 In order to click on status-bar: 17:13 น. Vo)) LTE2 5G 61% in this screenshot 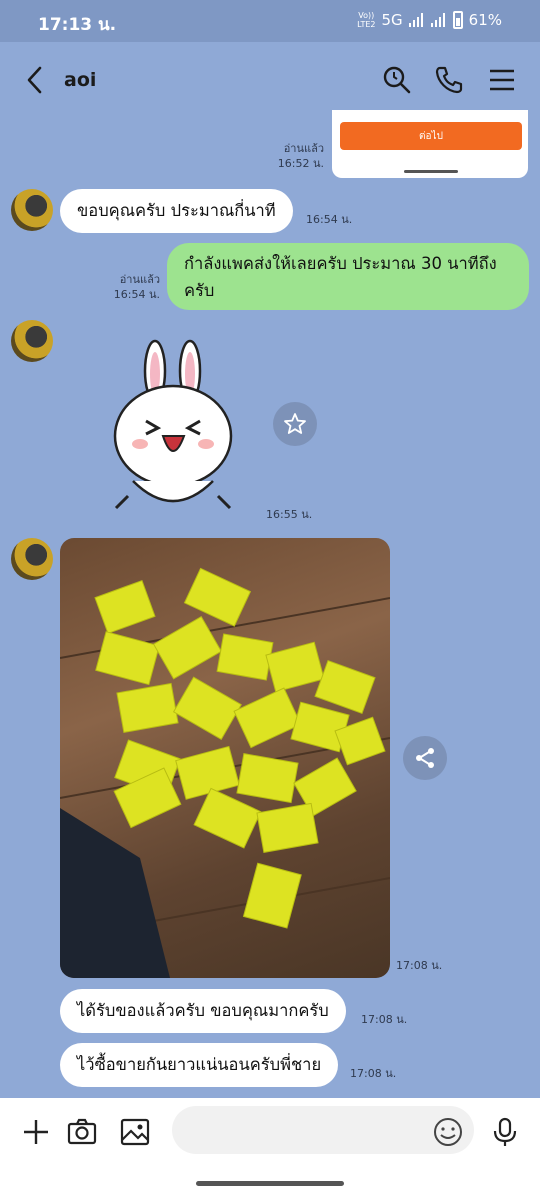, I will do `click(270, 21)`.